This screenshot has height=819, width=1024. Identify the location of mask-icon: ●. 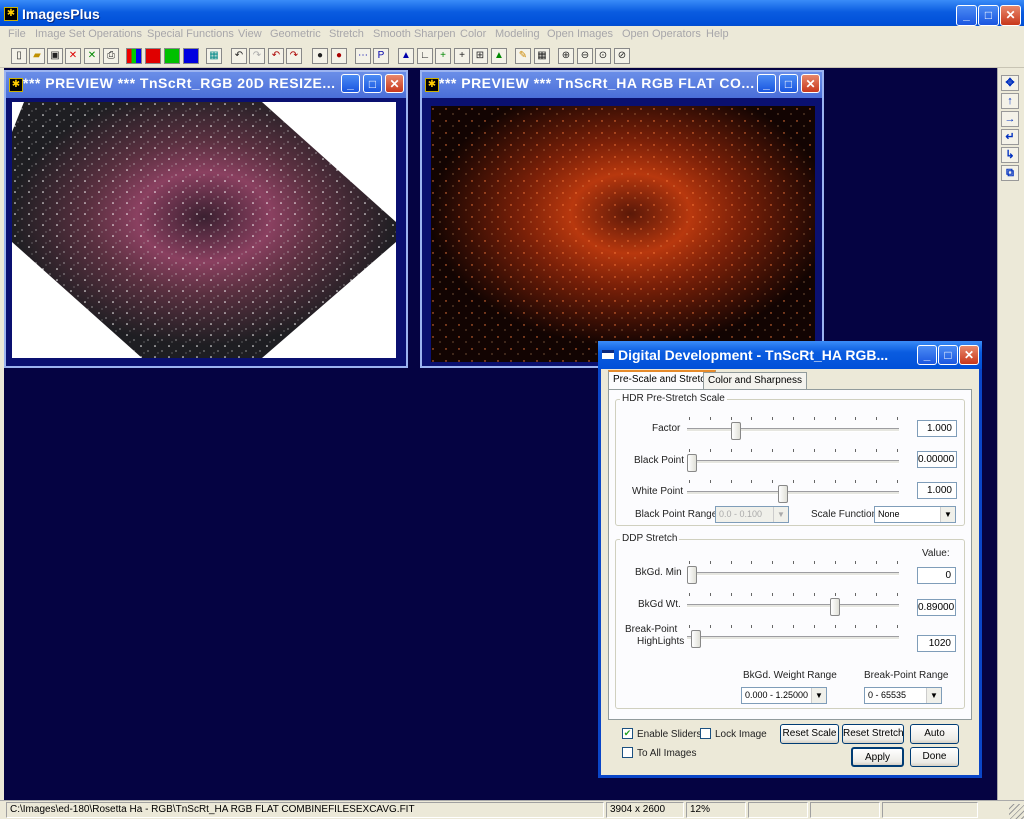
(320, 56).